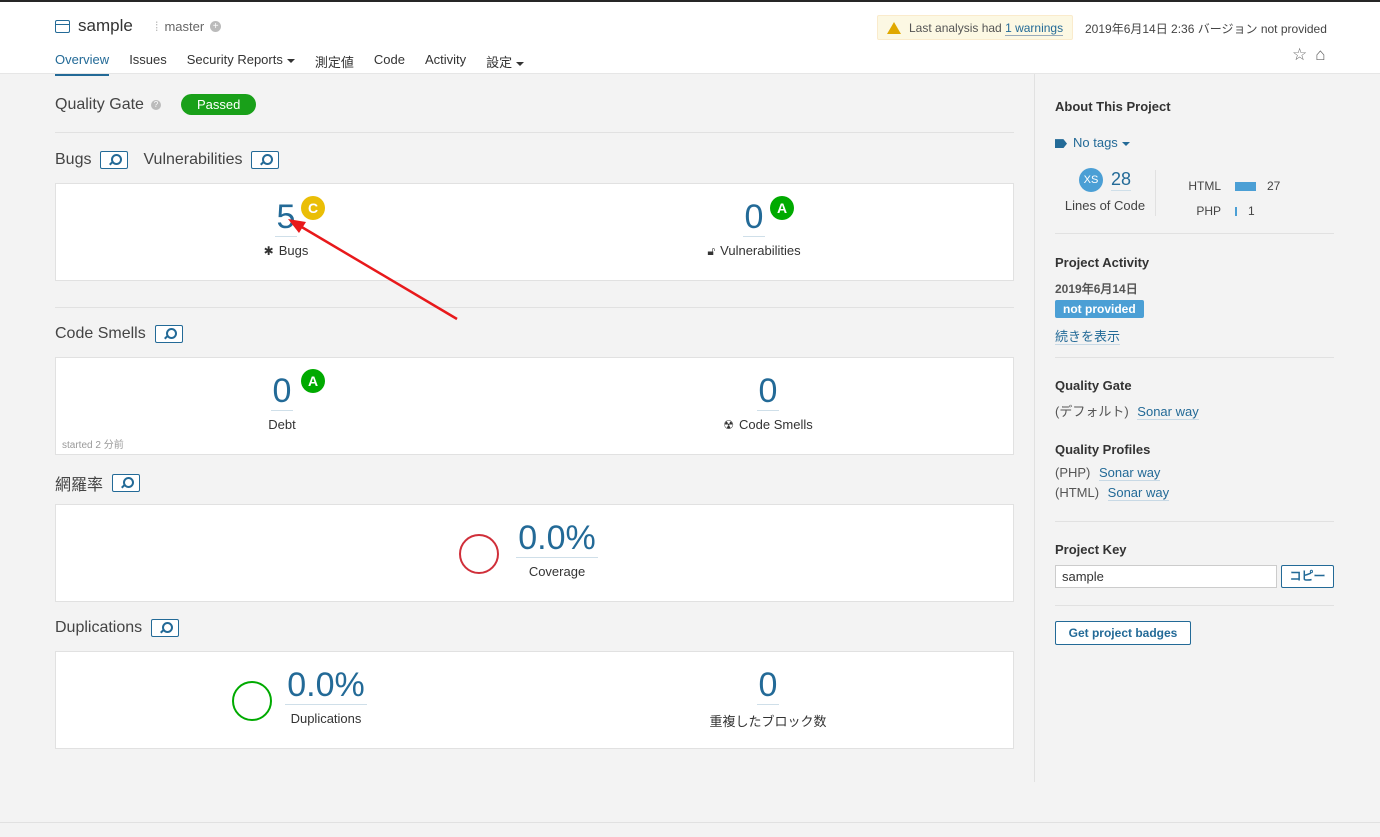  What do you see at coordinates (1092, 411) in the screenshot?
I see `sidebar-qg-prefix: (デフォルト)` at bounding box center [1092, 411].